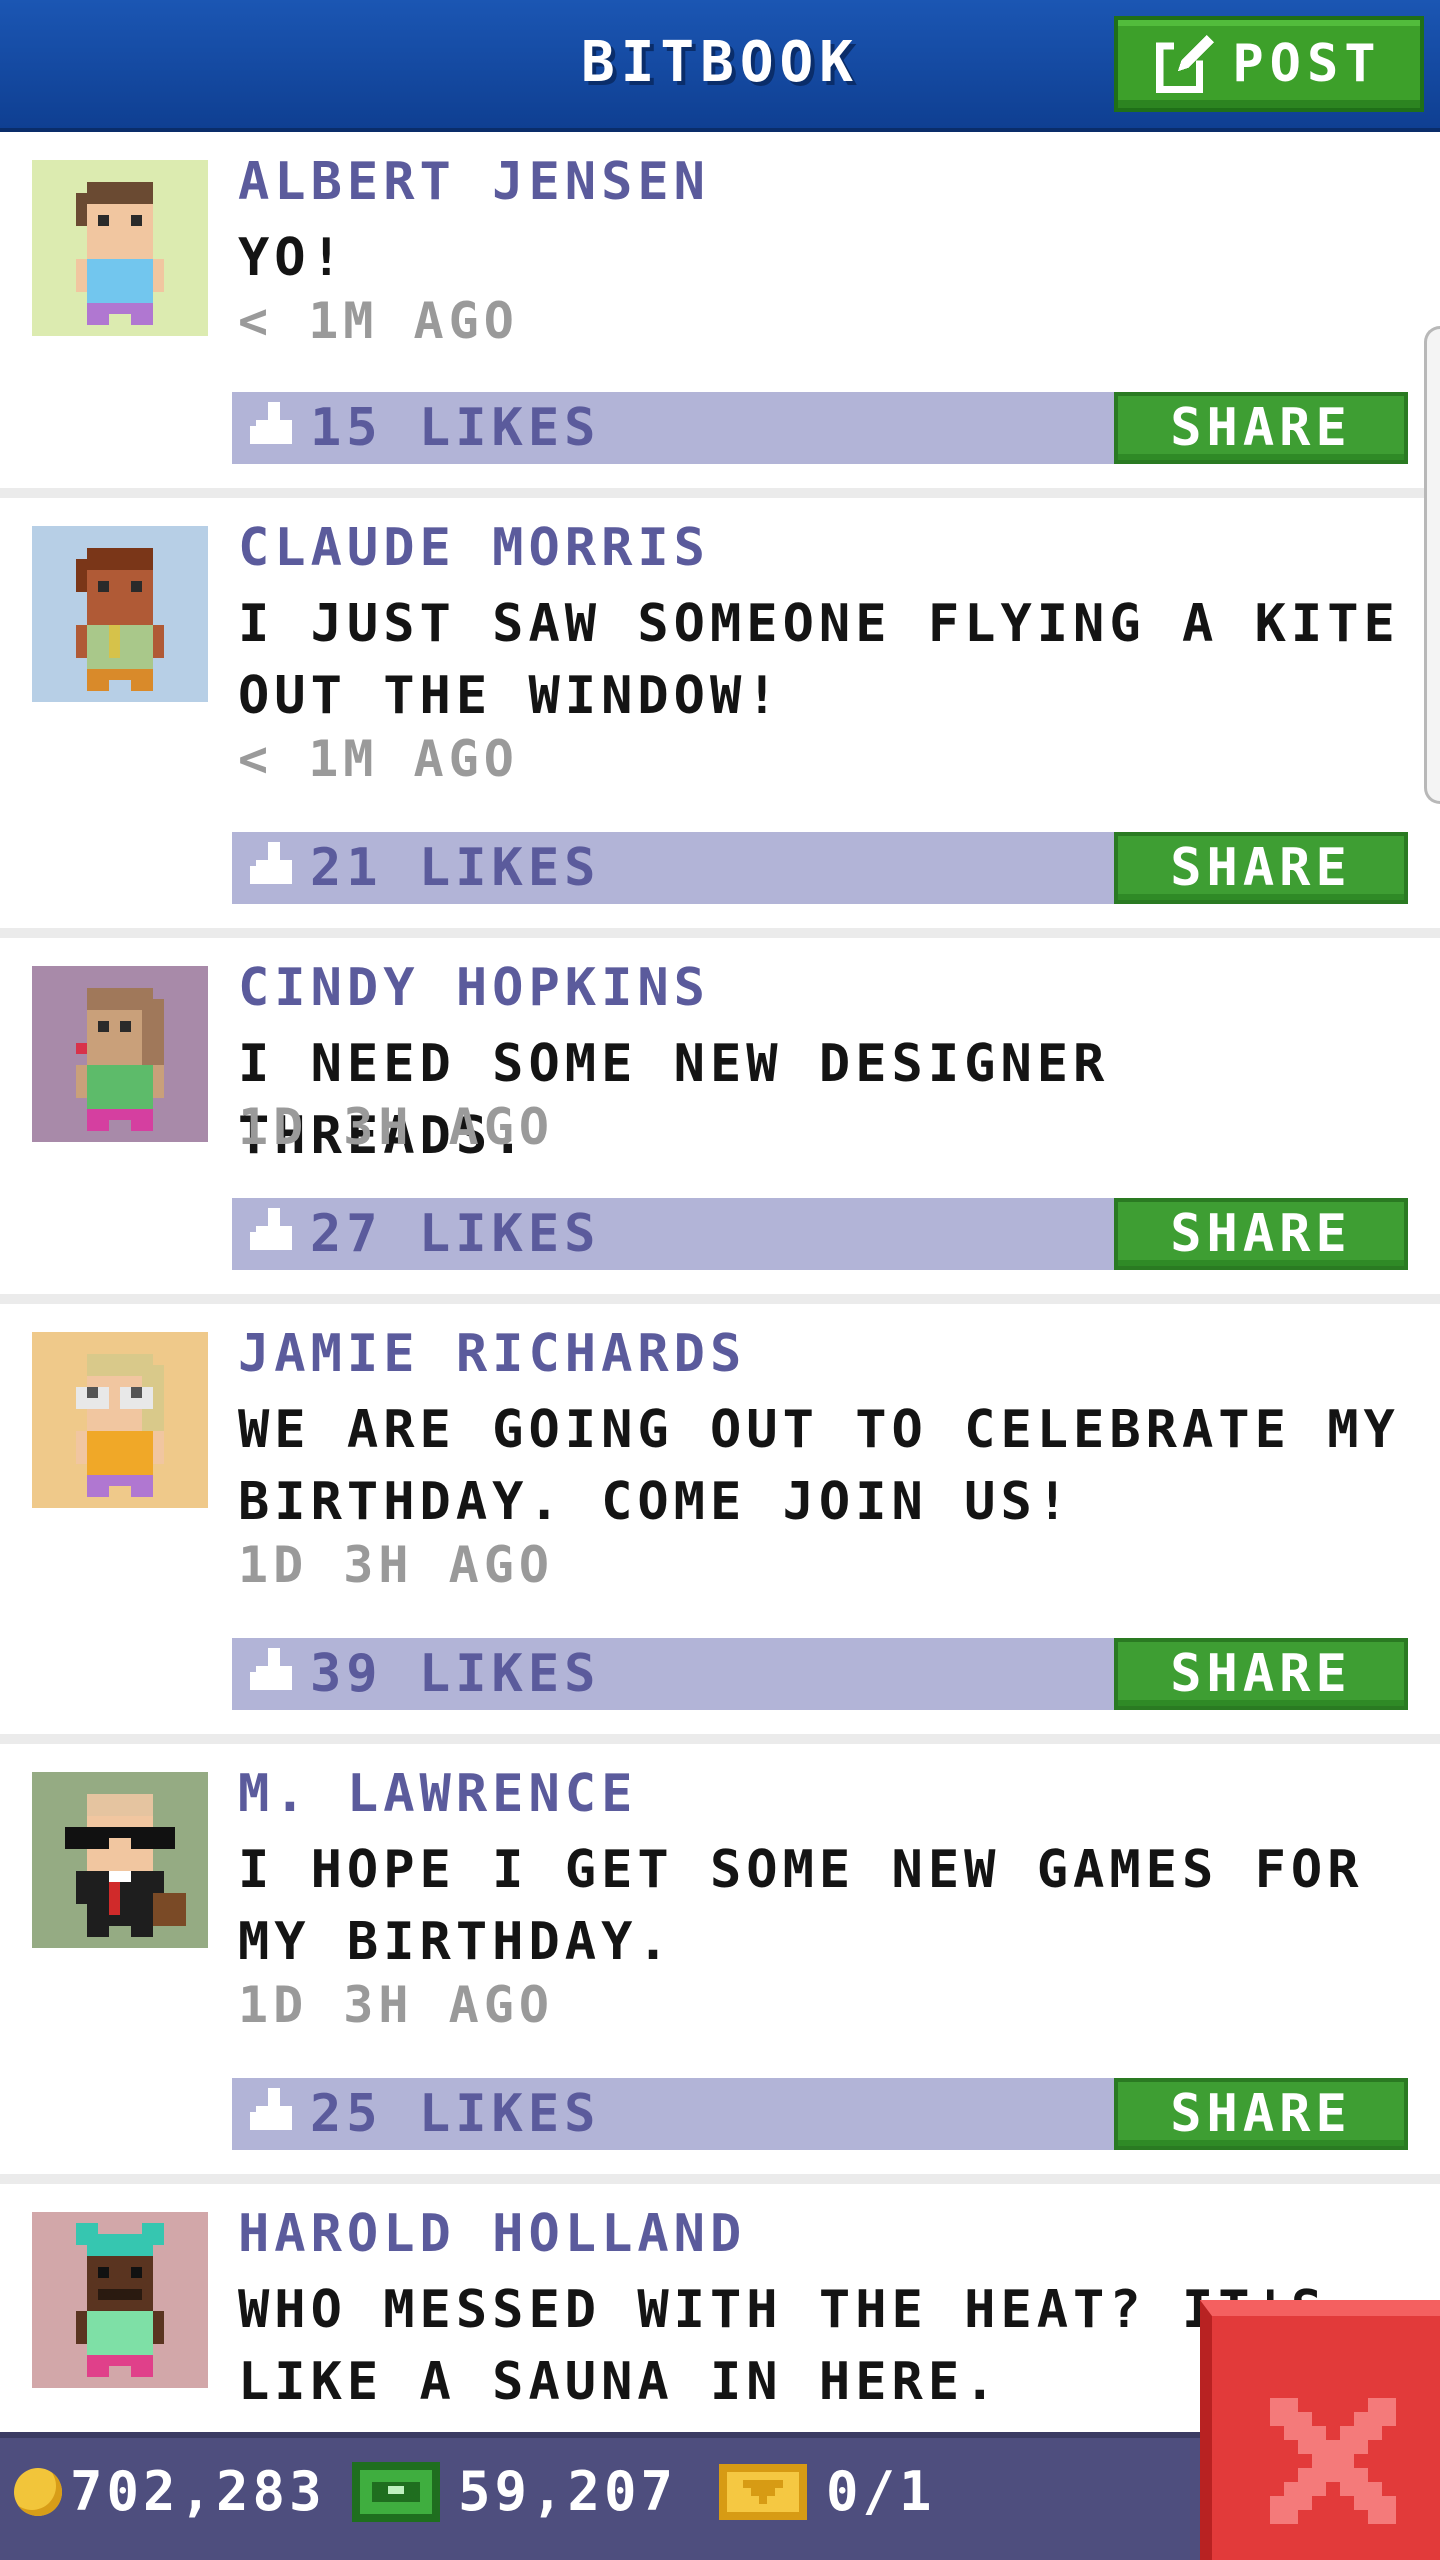 This screenshot has height=2560, width=1440. I want to click on post-author: JAMIE RICHARDS, so click(492, 1354).